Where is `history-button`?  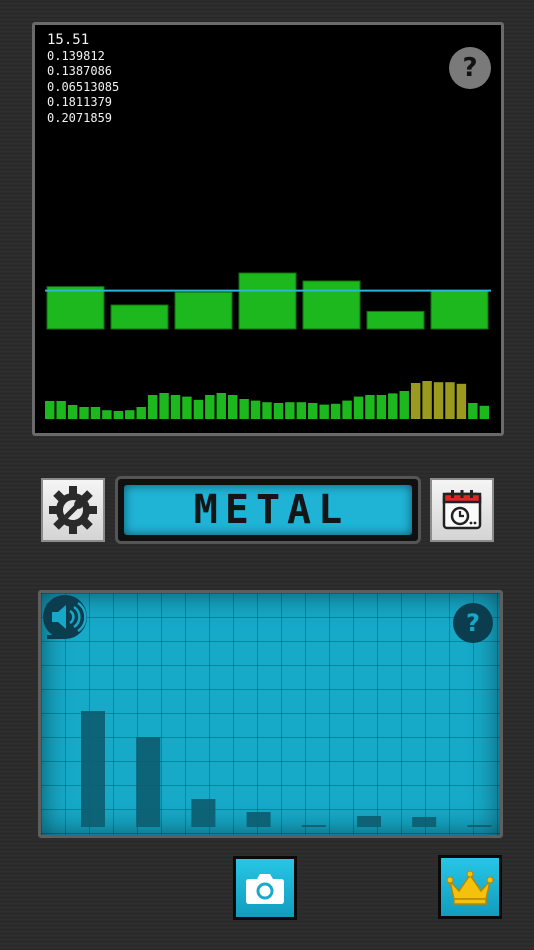
history-button is located at coordinates (462, 510).